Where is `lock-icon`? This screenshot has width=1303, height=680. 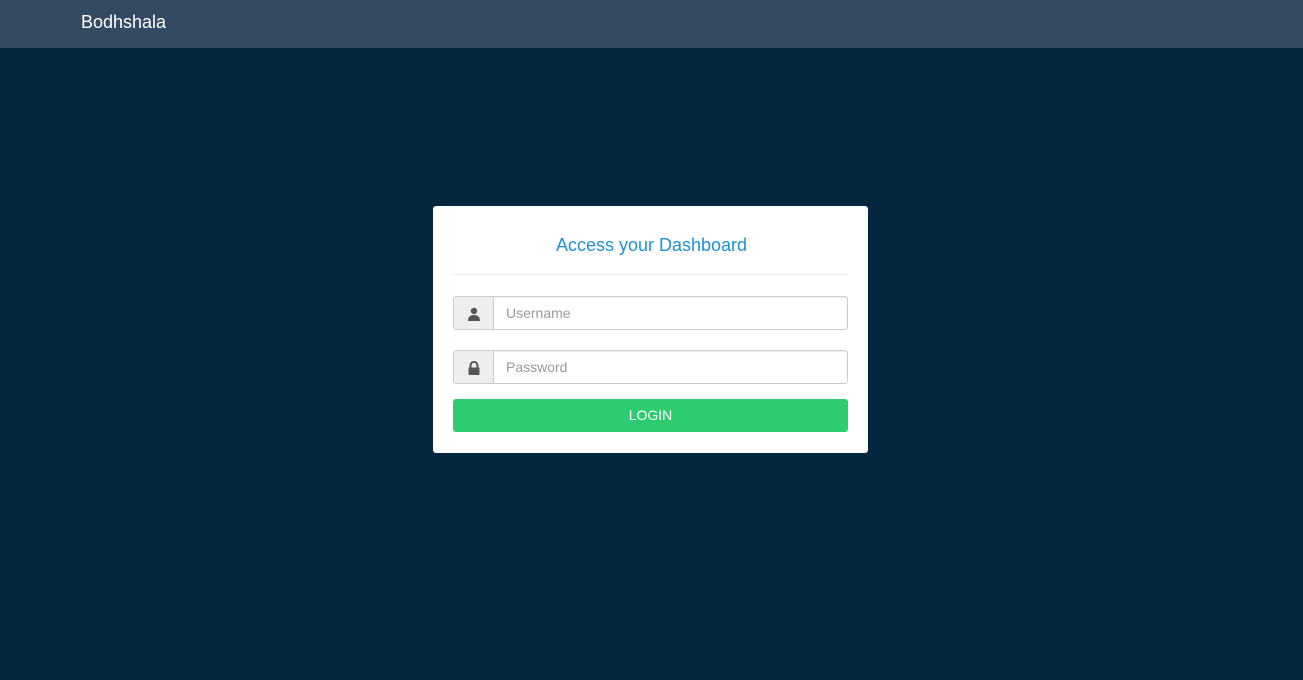 lock-icon is located at coordinates (474, 368).